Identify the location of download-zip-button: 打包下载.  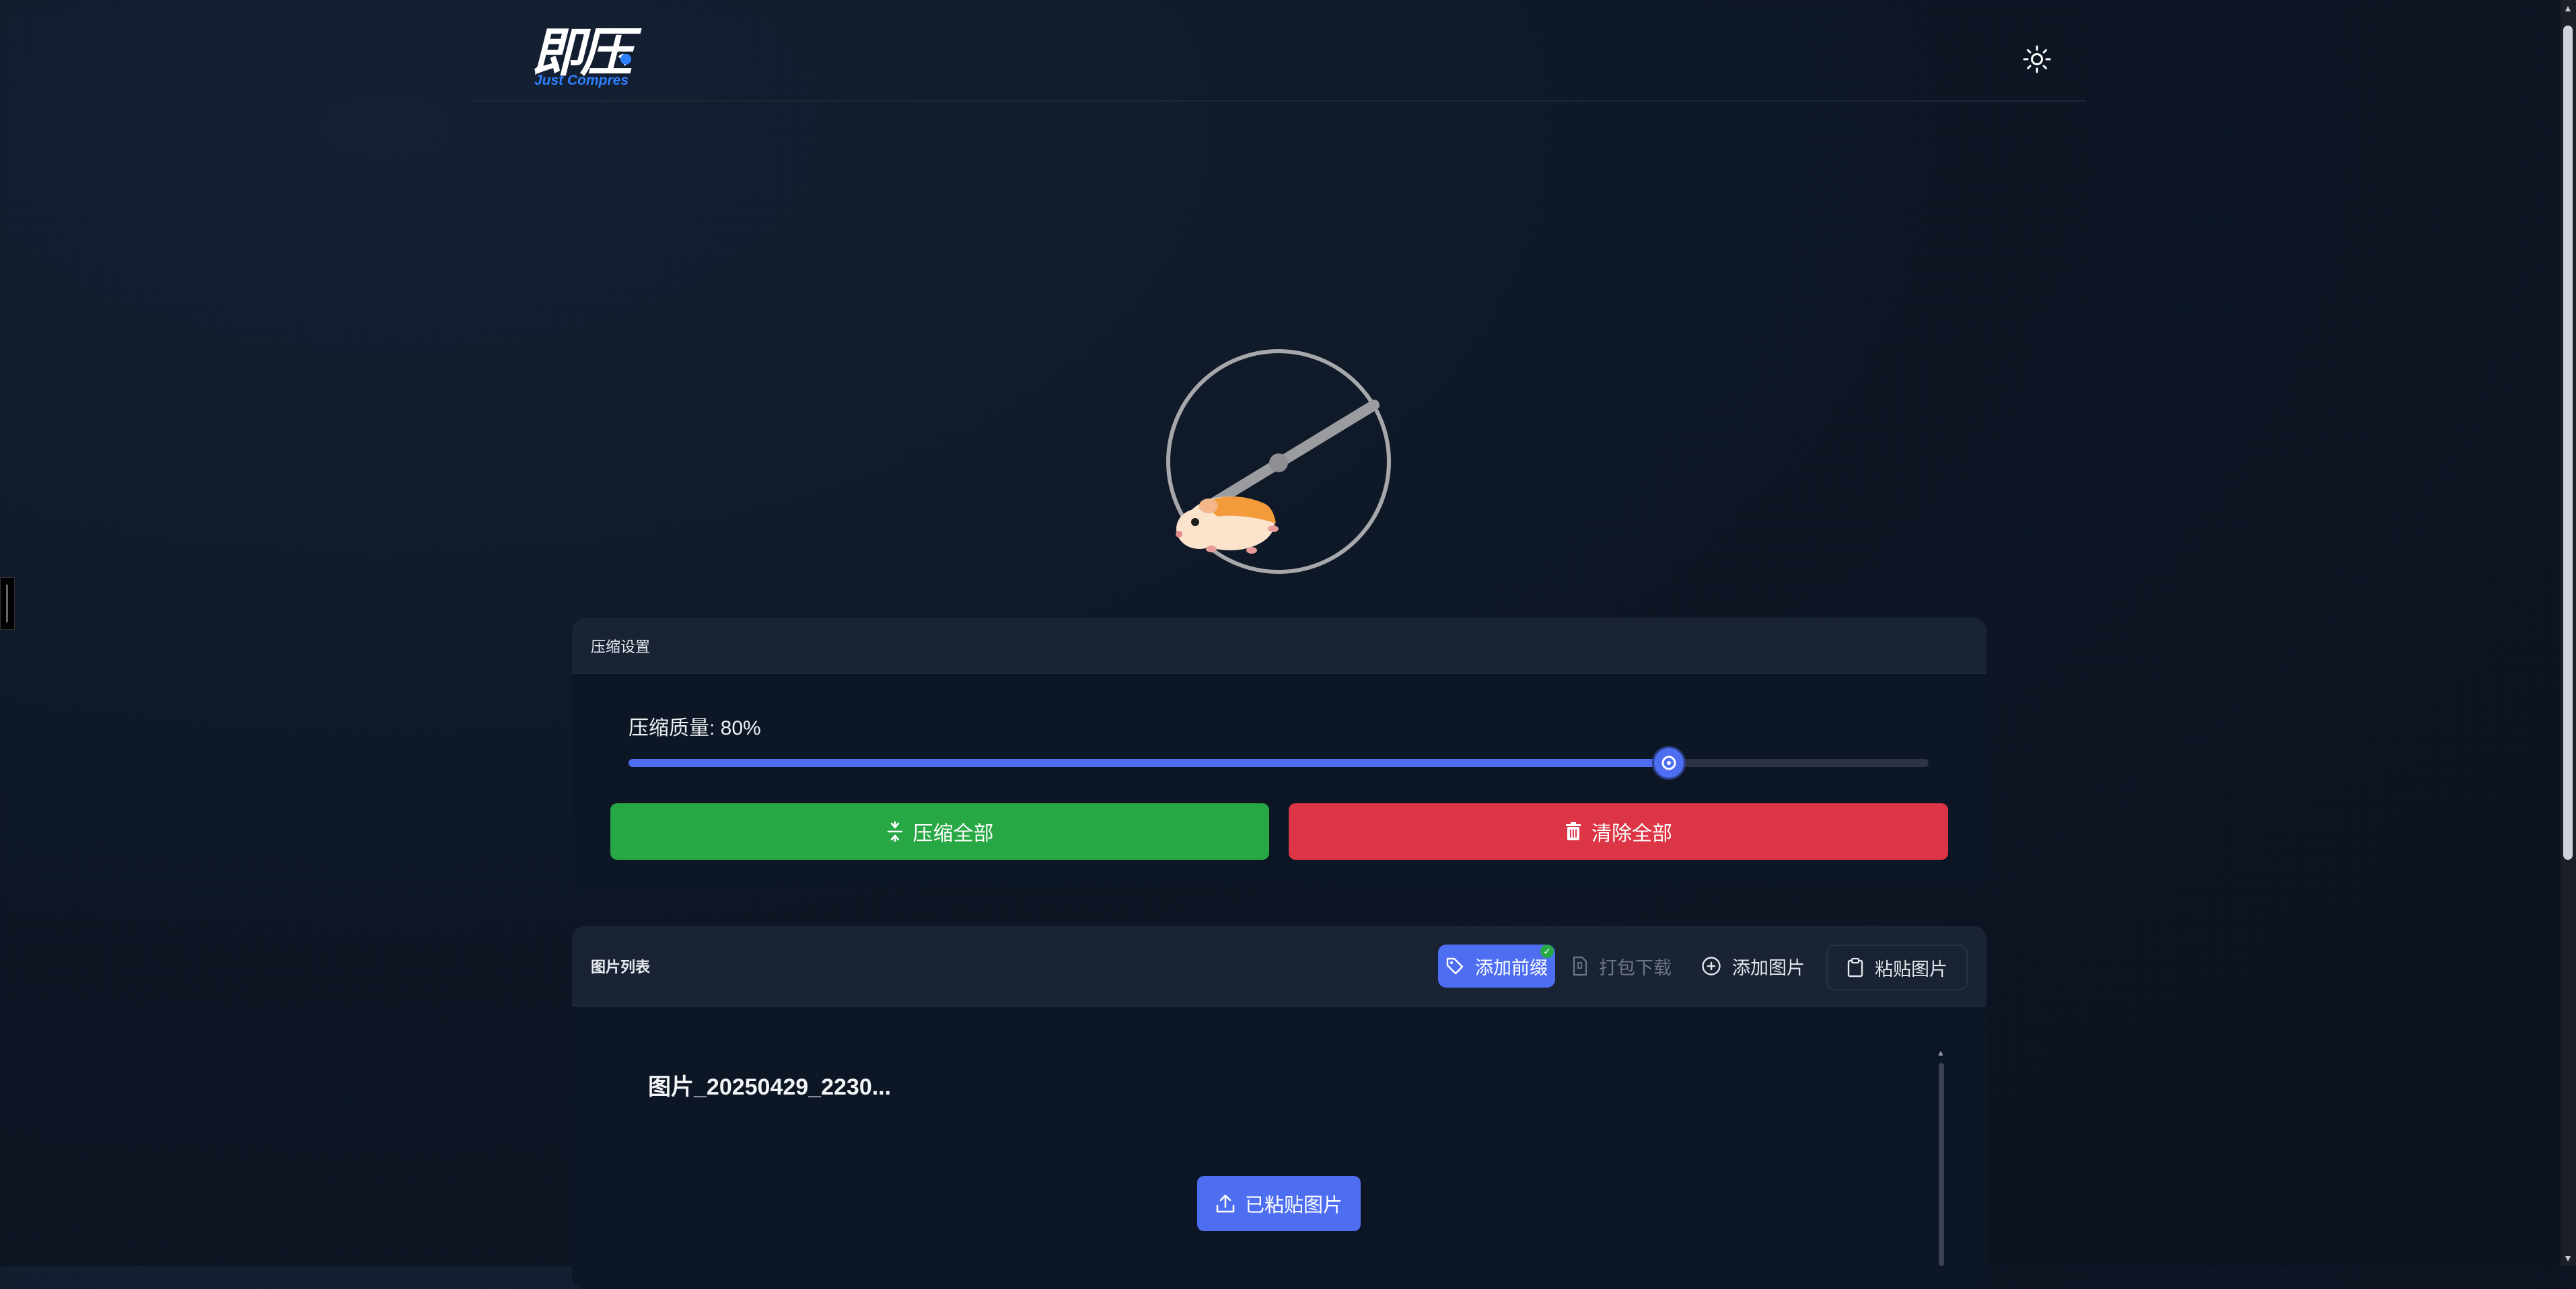
(1622, 966).